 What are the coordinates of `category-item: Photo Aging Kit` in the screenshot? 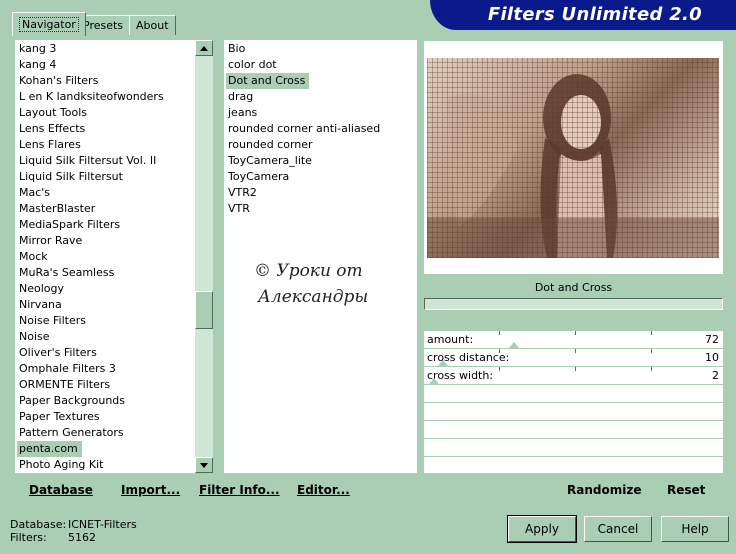 It's located at (105, 465).